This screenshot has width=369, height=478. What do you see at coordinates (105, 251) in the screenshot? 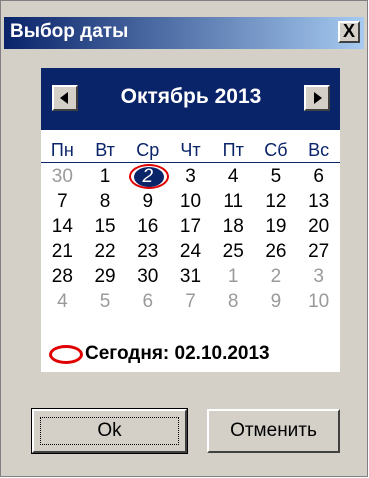
I see `day-cell: 22` at bounding box center [105, 251].